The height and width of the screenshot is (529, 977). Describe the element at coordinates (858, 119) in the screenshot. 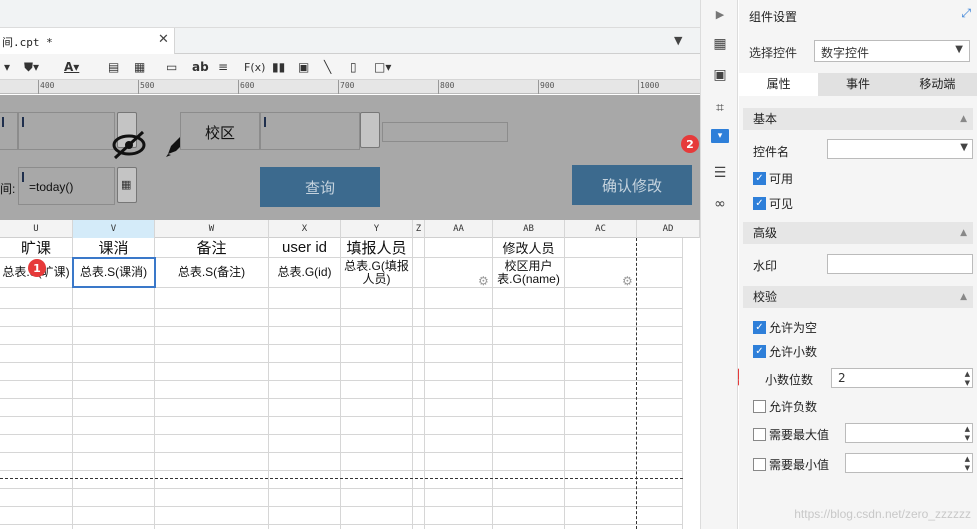

I see `section-basic: 基本 ▲` at that location.